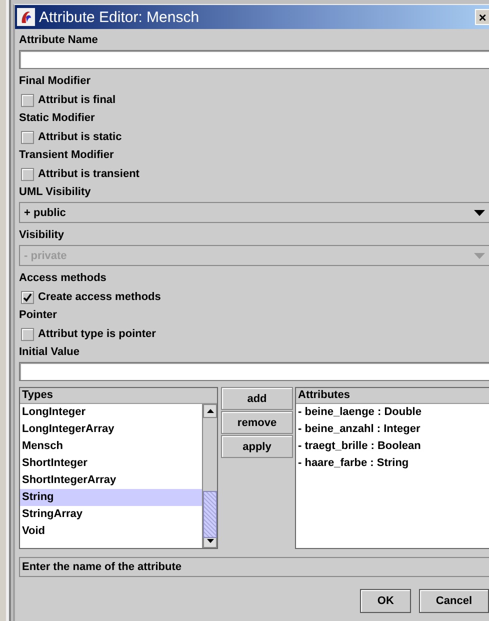 Image resolution: width=489 pixels, height=621 pixels. Describe the element at coordinates (257, 422) in the screenshot. I see `action-button: remove` at that location.